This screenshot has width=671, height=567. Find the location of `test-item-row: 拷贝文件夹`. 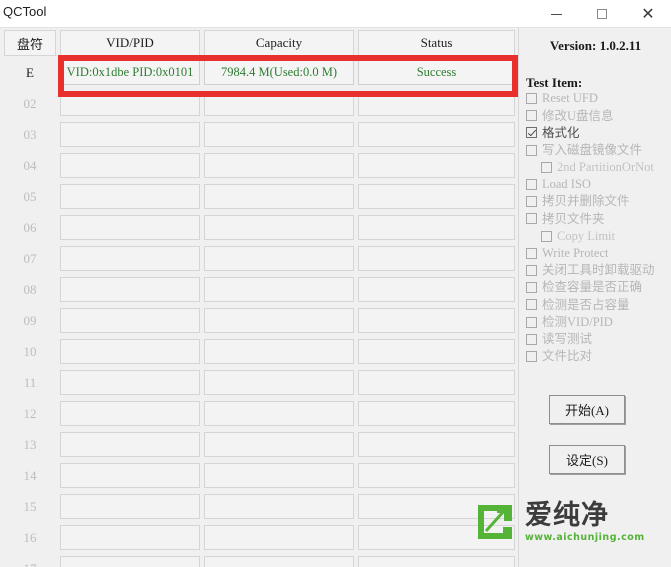

test-item-row: 拷贝文件夹 is located at coordinates (595, 218).